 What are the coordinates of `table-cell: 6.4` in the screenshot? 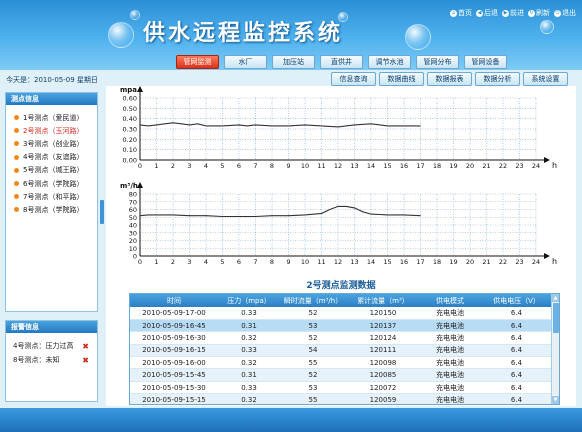 It's located at (516, 351).